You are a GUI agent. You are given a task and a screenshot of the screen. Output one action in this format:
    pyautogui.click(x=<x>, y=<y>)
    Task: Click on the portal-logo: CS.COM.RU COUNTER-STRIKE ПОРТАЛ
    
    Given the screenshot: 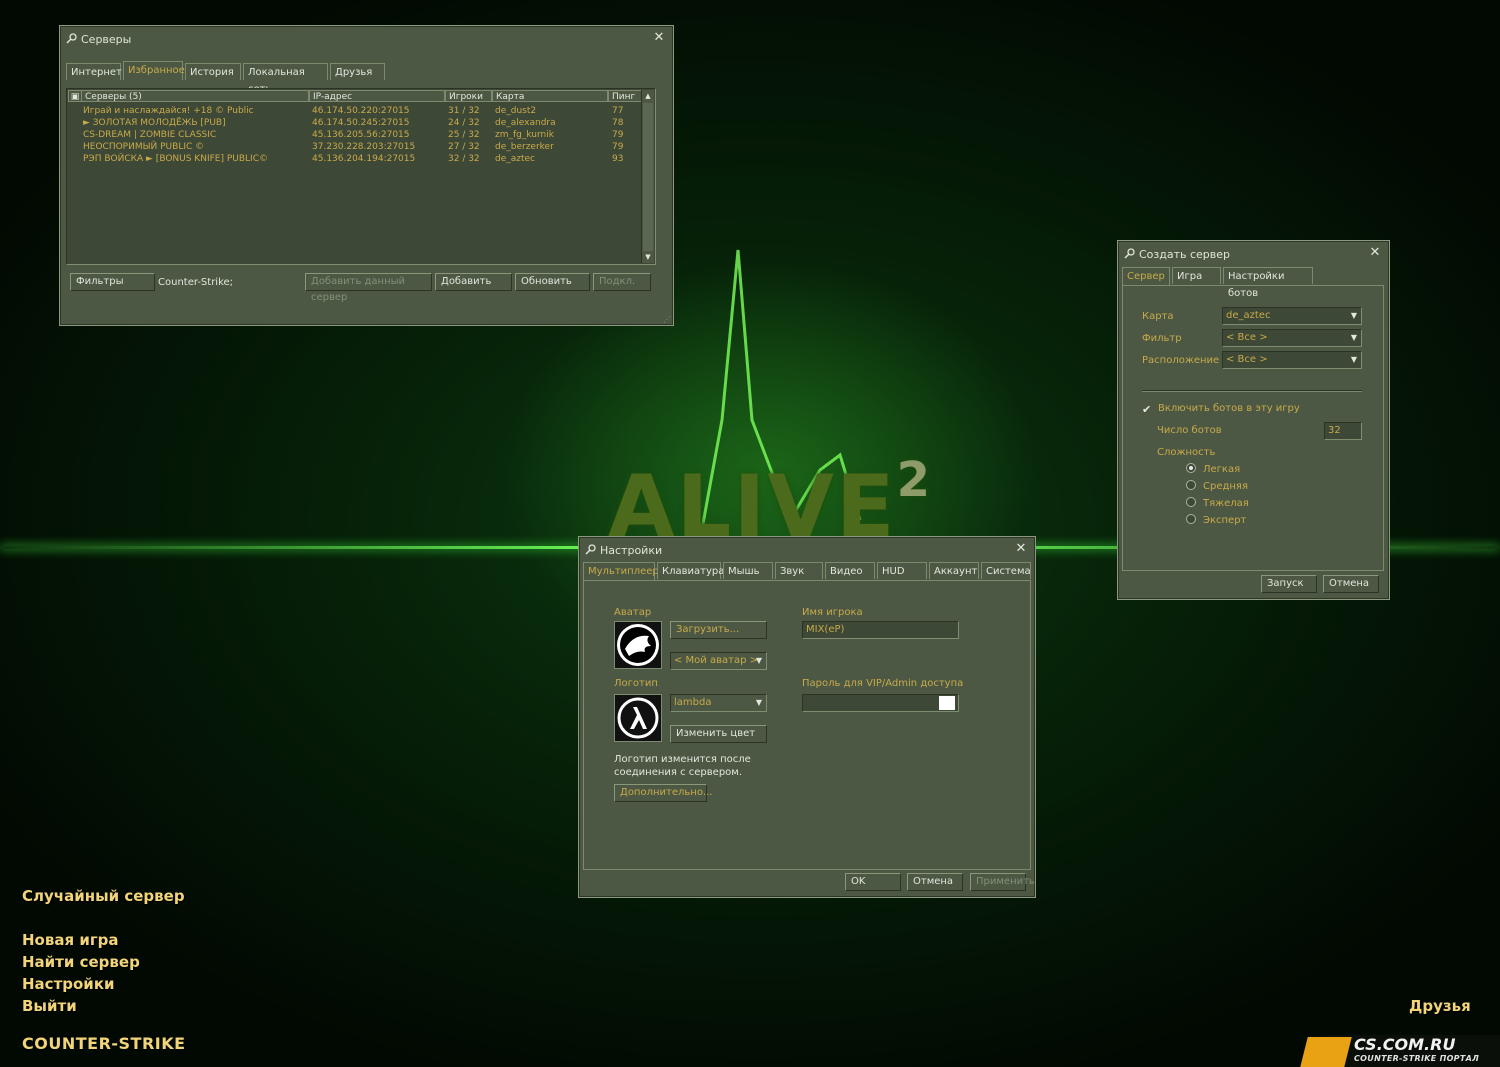 What is the action you would take?
    pyautogui.click(x=1400, y=1051)
    